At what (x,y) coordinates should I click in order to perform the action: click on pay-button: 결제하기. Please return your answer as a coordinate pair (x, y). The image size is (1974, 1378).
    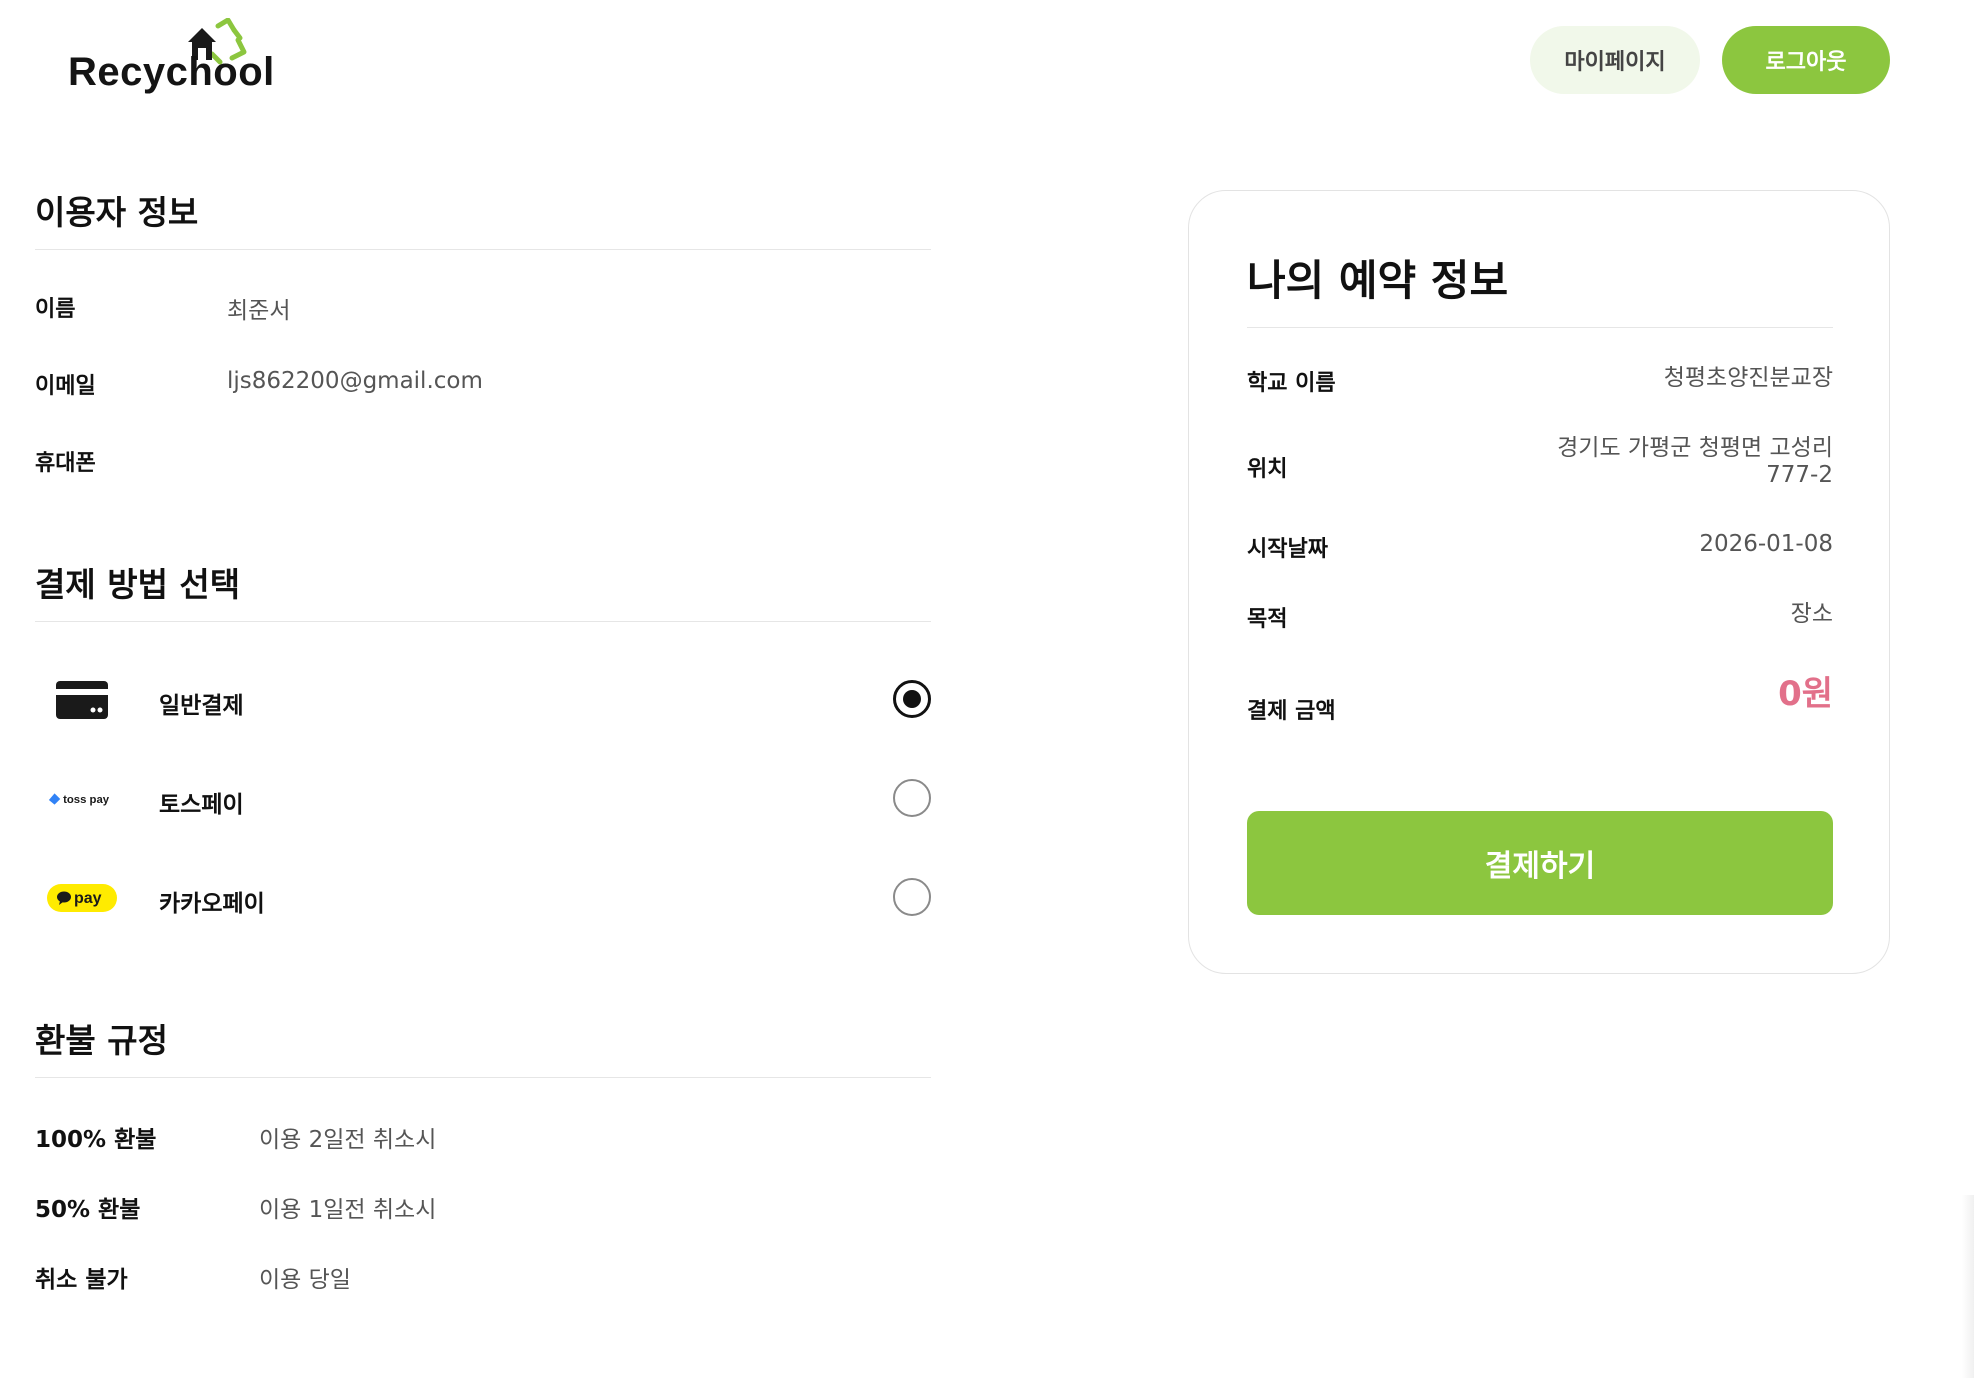
    Looking at the image, I should click on (1540, 863).